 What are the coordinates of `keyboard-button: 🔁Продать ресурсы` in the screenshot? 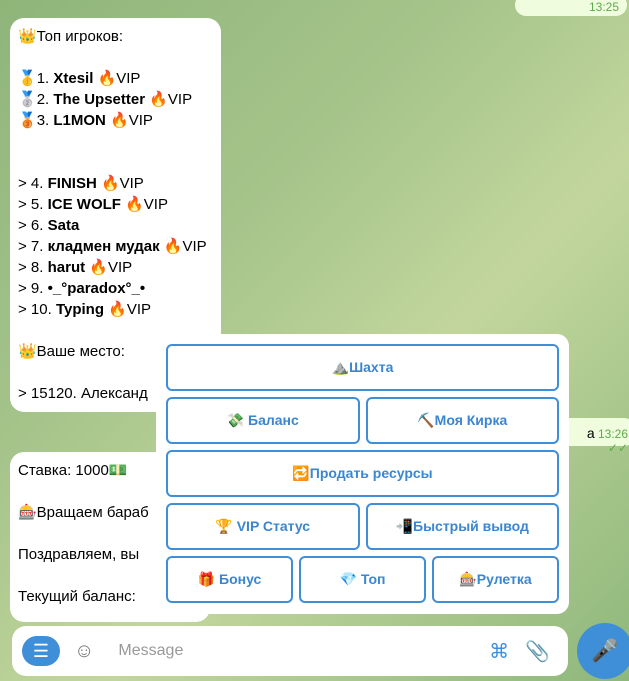 It's located at (362, 473).